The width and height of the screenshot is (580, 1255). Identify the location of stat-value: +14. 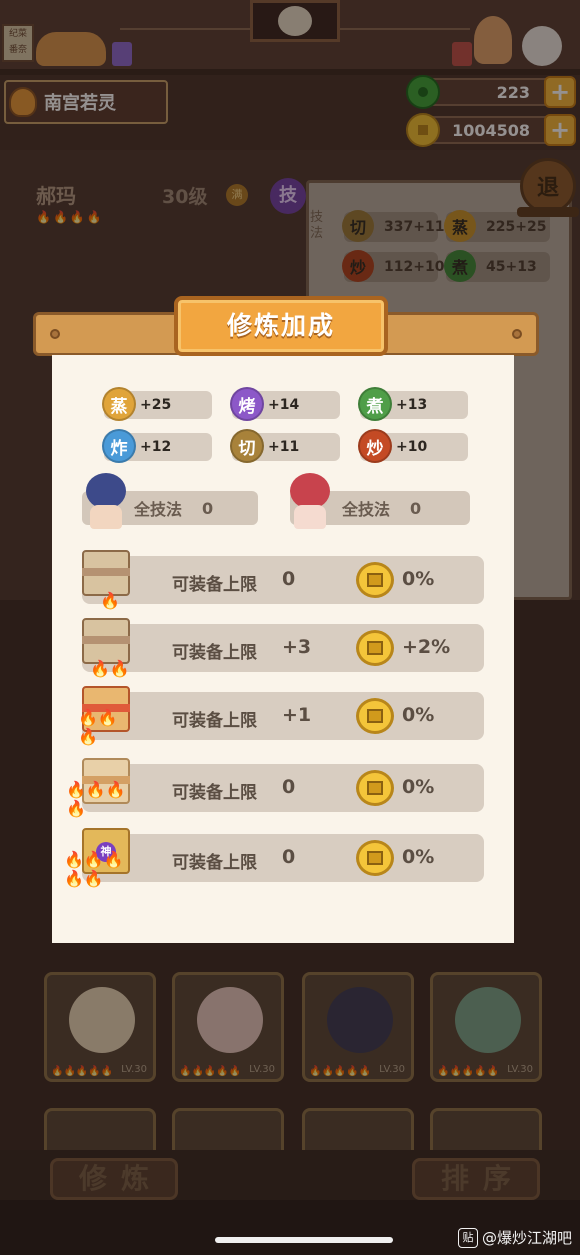
(284, 405).